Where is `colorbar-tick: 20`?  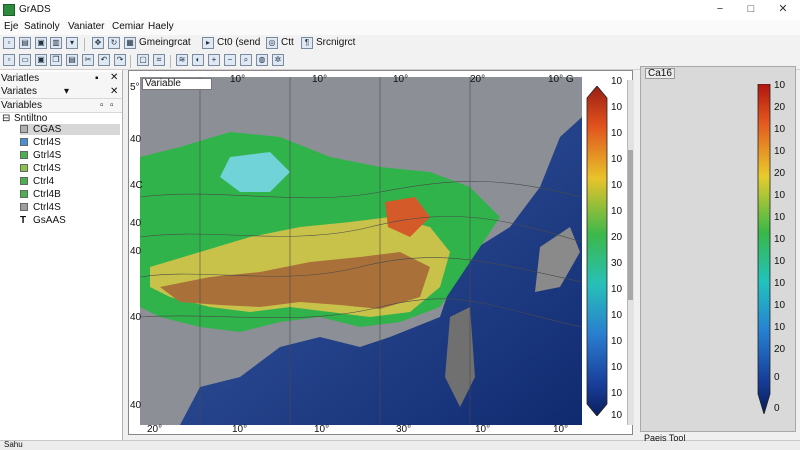 colorbar-tick: 20 is located at coordinates (617, 237).